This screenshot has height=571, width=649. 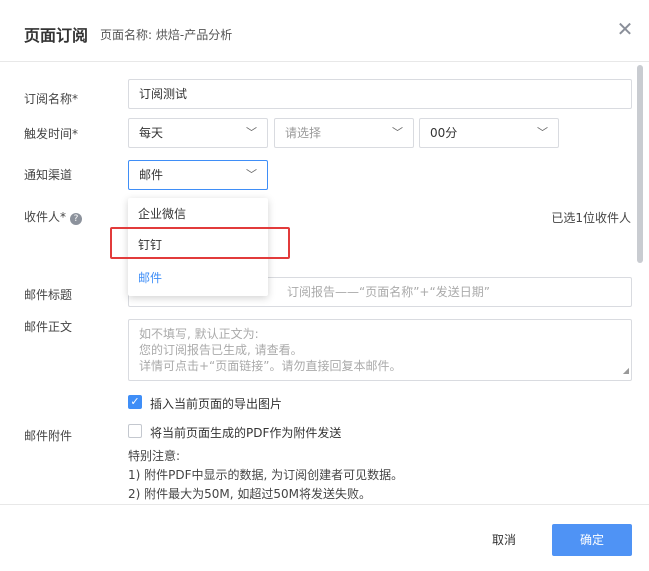 What do you see at coordinates (246, 433) in the screenshot?
I see `pdf-attach-label: 将当前页面生成的PDF作为附件发送` at bounding box center [246, 433].